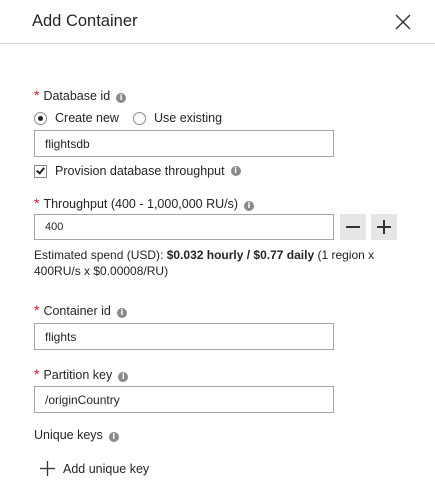  I want to click on partition-key-label-row: * Partition key i, so click(81, 374).